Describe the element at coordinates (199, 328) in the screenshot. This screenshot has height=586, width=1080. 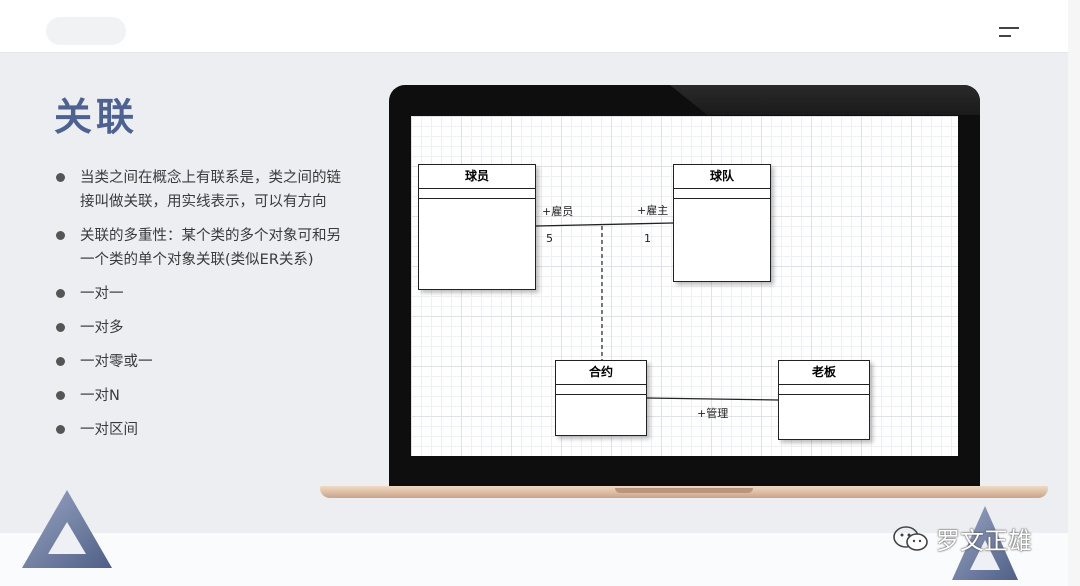
I see `bullet-item: 一对多` at that location.